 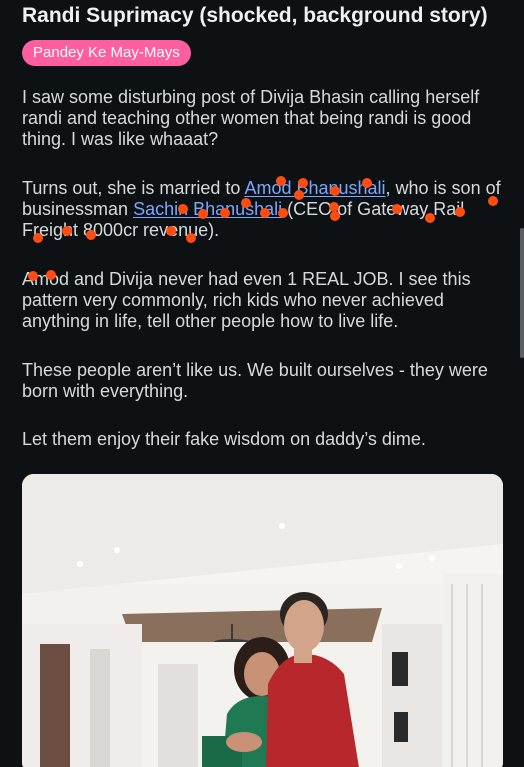 What do you see at coordinates (106, 53) in the screenshot?
I see `post-flair: Pandey Ke May-Mays` at bounding box center [106, 53].